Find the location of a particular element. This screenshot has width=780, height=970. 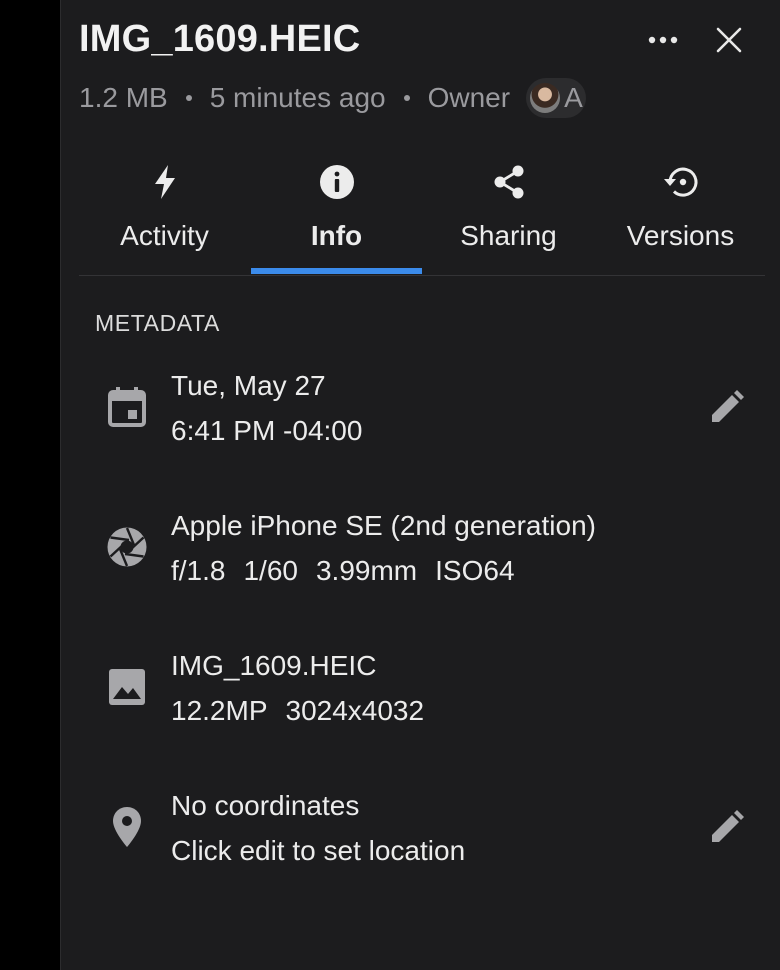

image-resolution: 12.2MP 3024x4032 is located at coordinates (306, 710).